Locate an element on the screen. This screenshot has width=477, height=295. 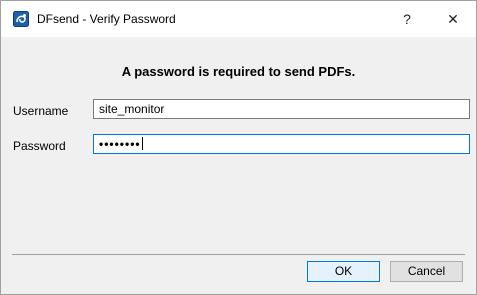
dfsend-app-icon is located at coordinates (21, 19).